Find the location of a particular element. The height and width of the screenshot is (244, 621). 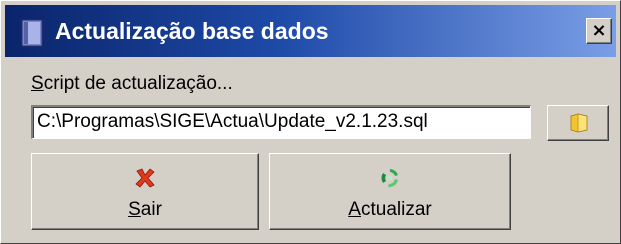

update-button: Actualizar is located at coordinates (390, 191).